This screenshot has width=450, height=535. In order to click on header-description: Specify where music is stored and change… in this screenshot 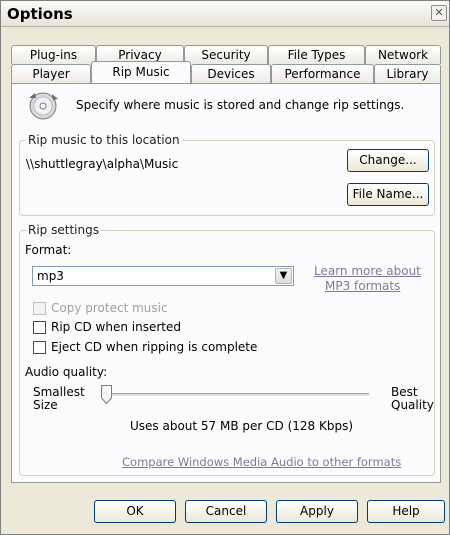, I will do `click(240, 105)`.